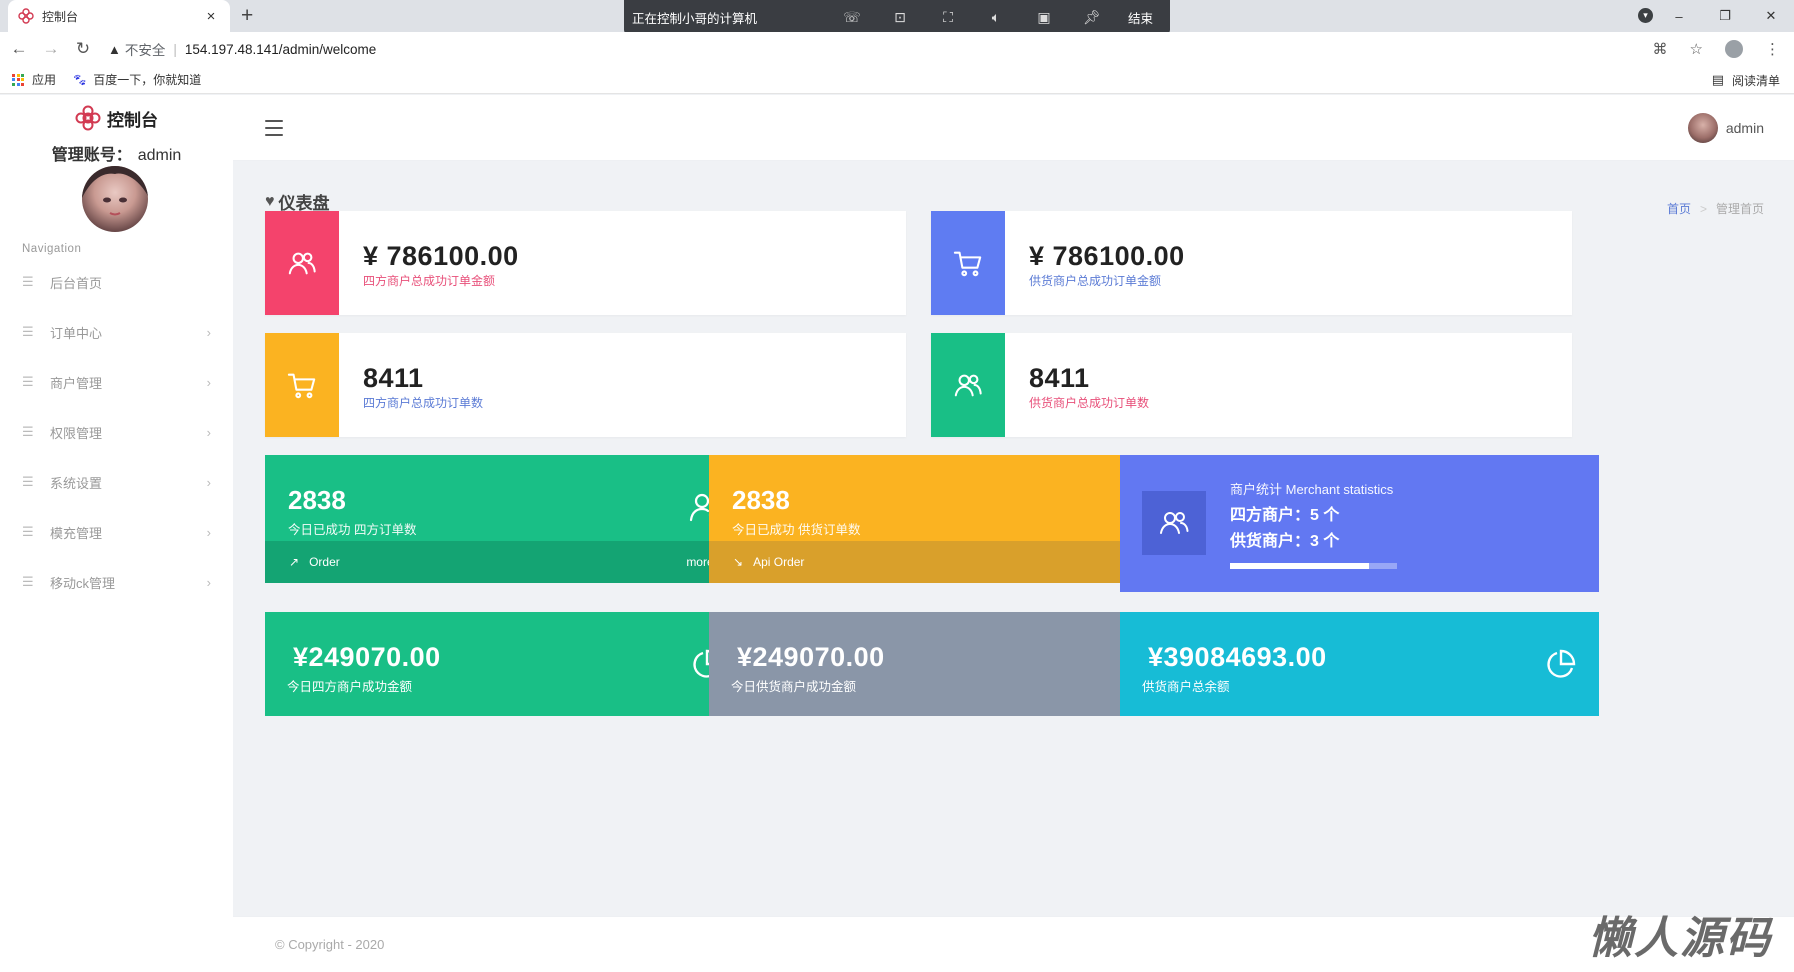  Describe the element at coordinates (1299, 566) in the screenshot. I see `merchant-progress-fill` at that location.